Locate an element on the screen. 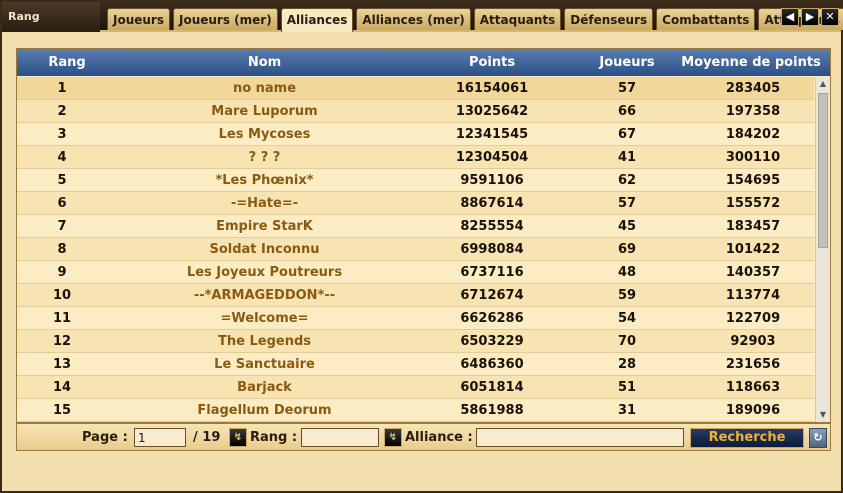 The height and width of the screenshot is (493, 843). points-cell: 6626286 is located at coordinates (492, 318).